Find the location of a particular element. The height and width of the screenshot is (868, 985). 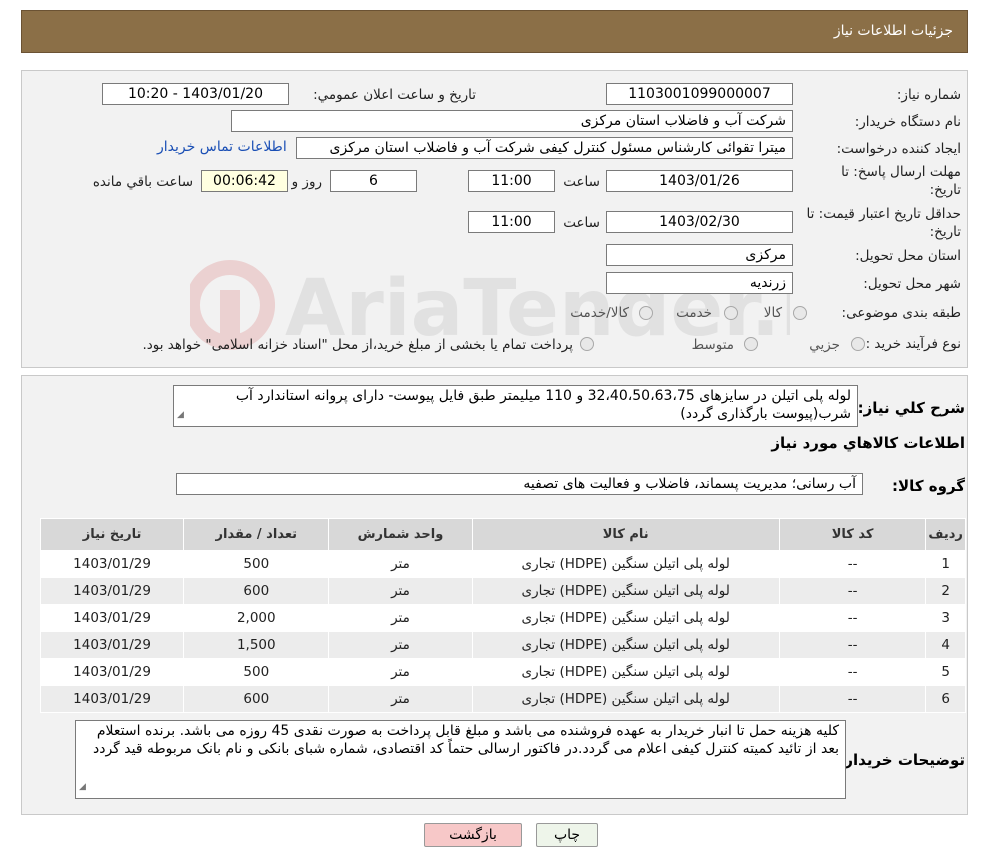

reply-deadline-label-2: تاریخ: is located at coordinates (945, 190).